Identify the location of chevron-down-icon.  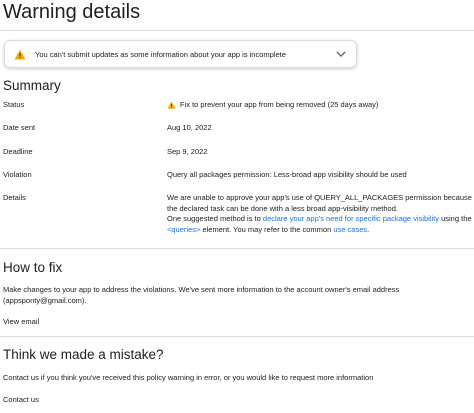
(341, 54).